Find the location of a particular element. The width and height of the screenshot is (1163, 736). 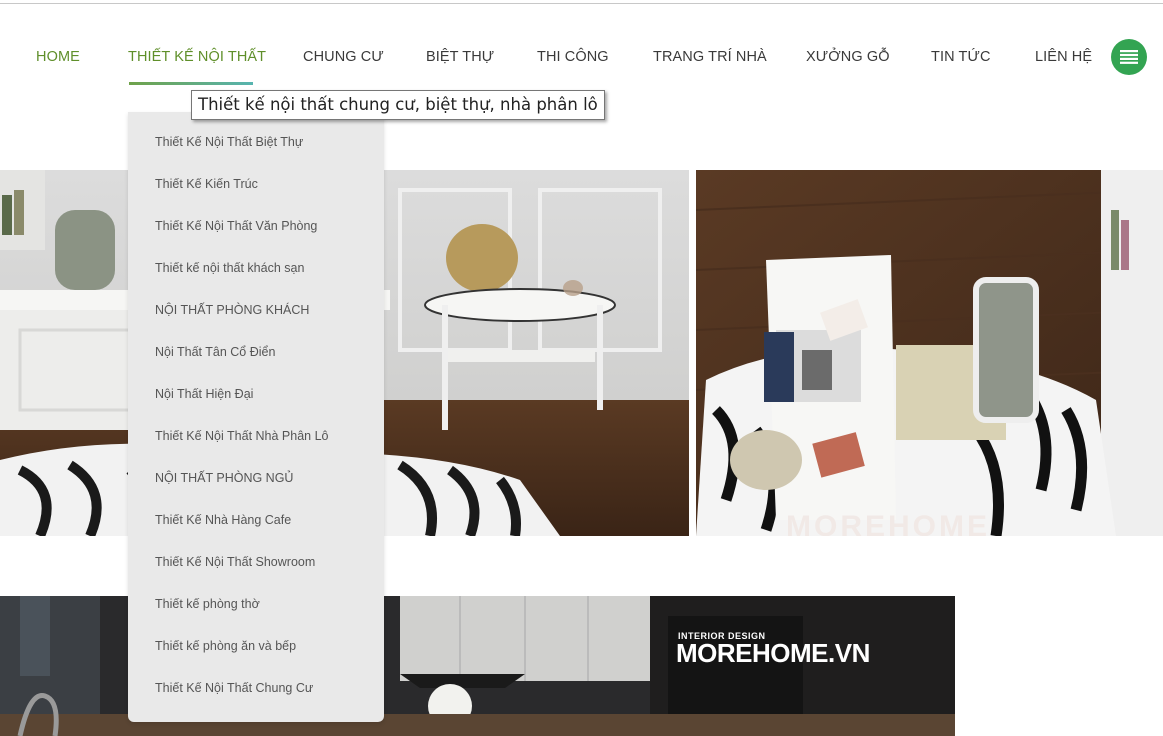

submenu-item: Thiết Kế Nội Thất Chung Cư is located at coordinates (234, 688).